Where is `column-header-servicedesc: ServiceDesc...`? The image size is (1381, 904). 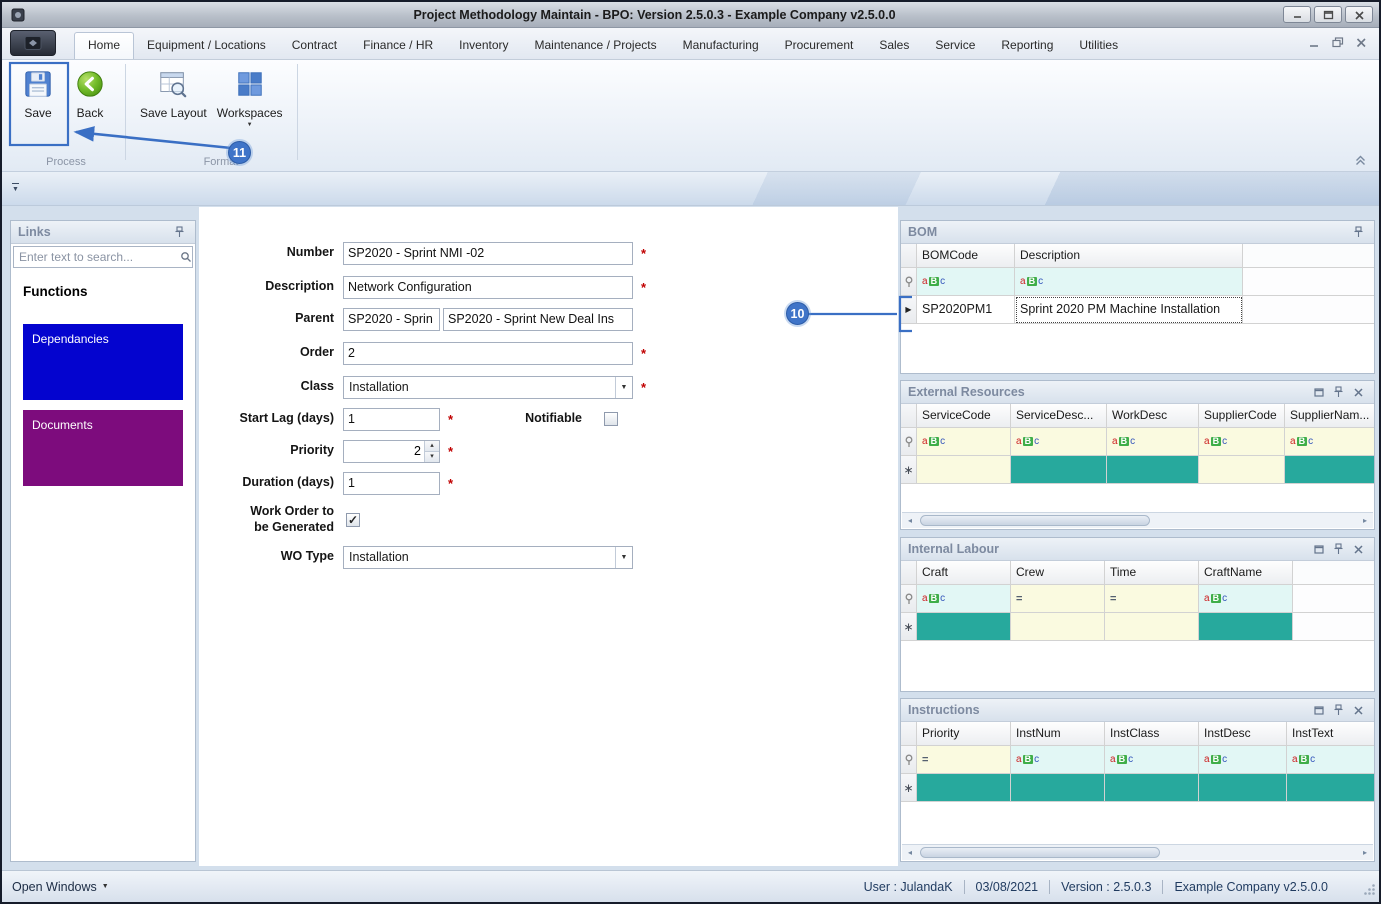
column-header-servicedesc: ServiceDesc... is located at coordinates (1059, 416).